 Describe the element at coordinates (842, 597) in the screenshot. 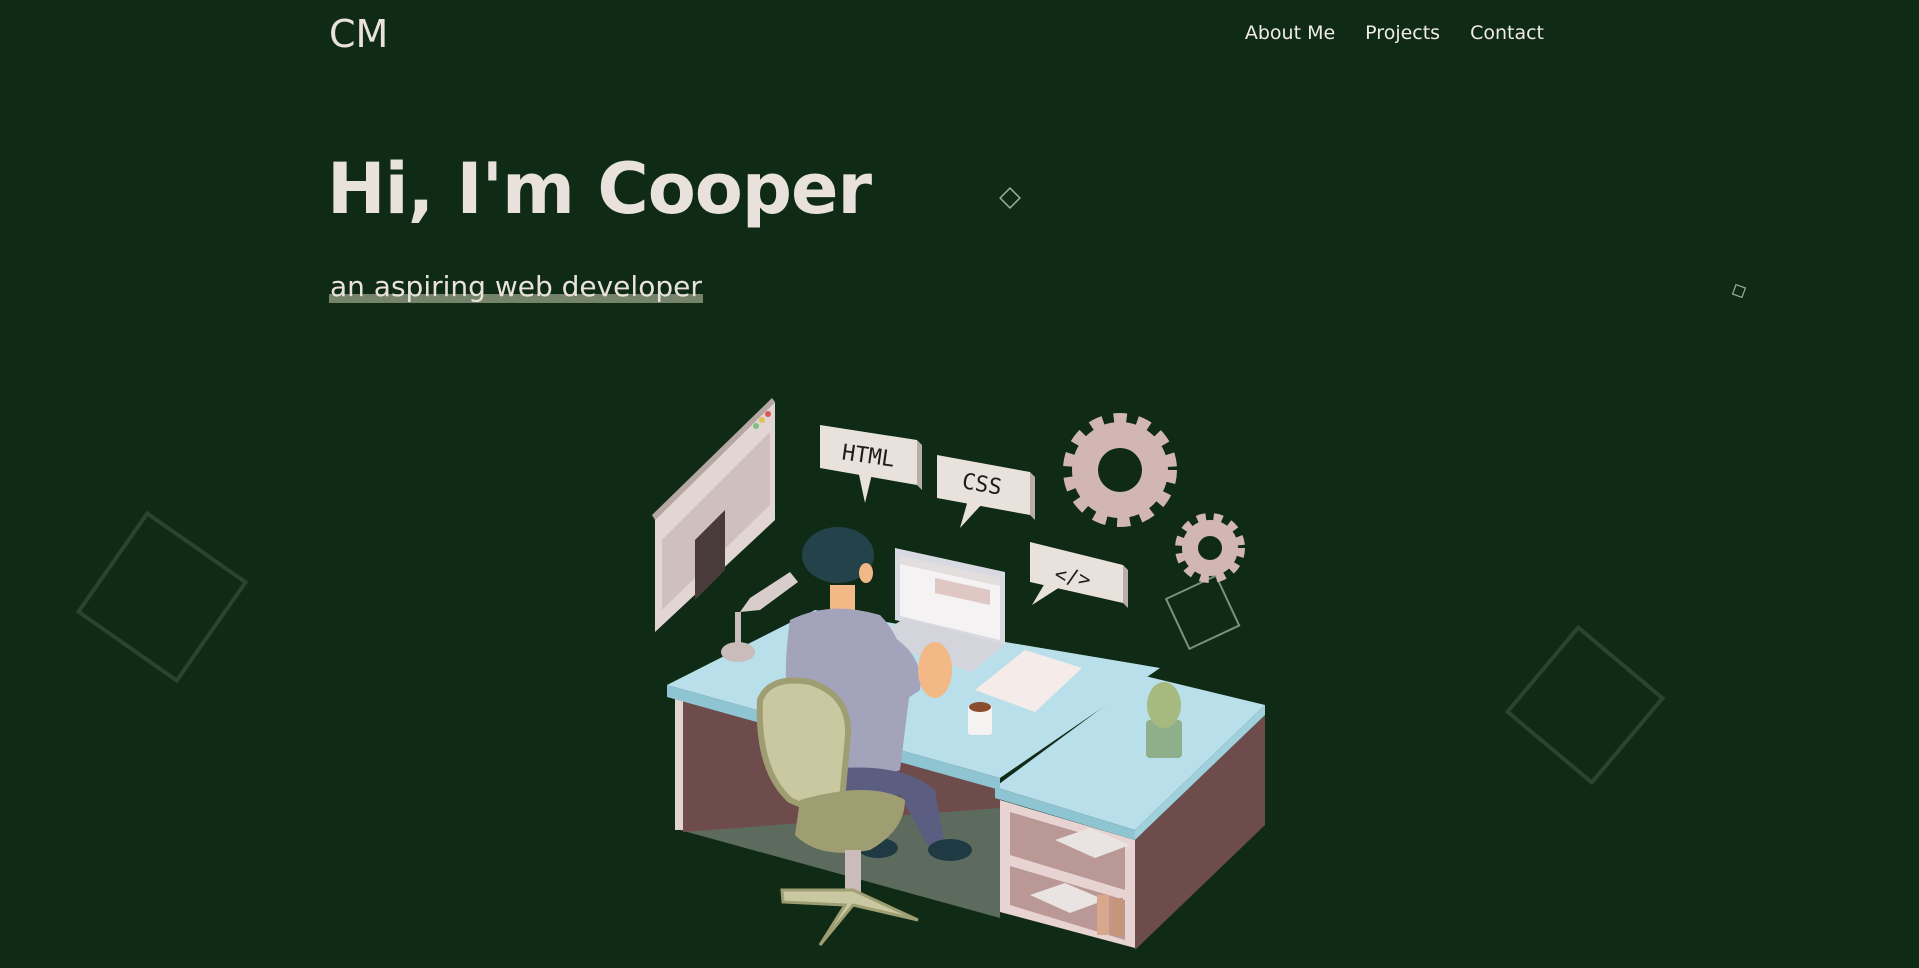

I see `person-neck` at that location.